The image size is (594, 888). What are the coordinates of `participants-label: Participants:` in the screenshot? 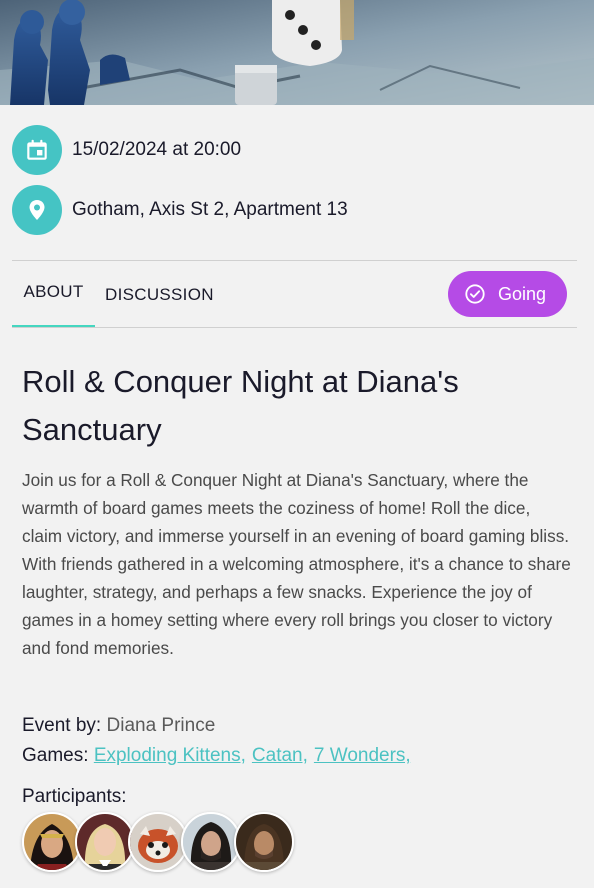 It's located at (74, 796).